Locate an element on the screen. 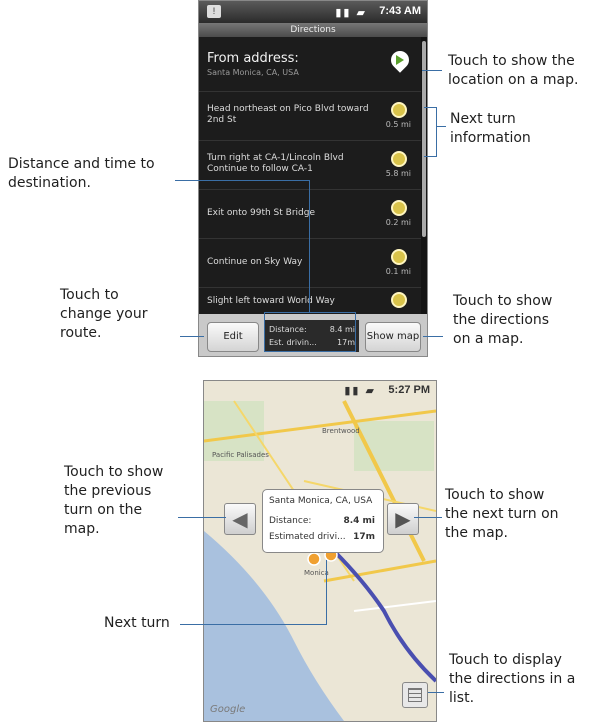 This screenshot has height=722, width=593. step-text: Exit onto 99th St Bridge is located at coordinates (261, 213).